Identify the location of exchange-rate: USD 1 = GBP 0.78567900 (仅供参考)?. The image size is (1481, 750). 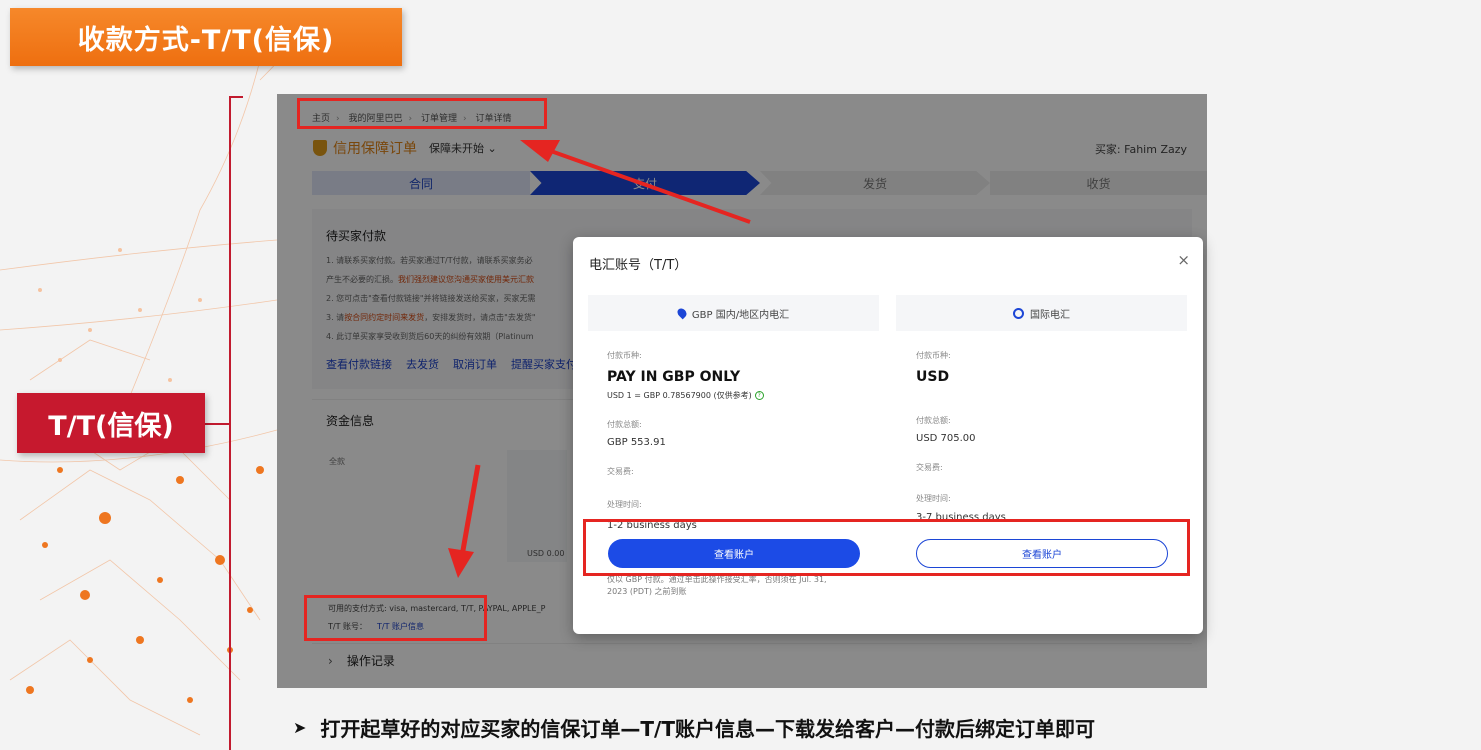
(747, 395).